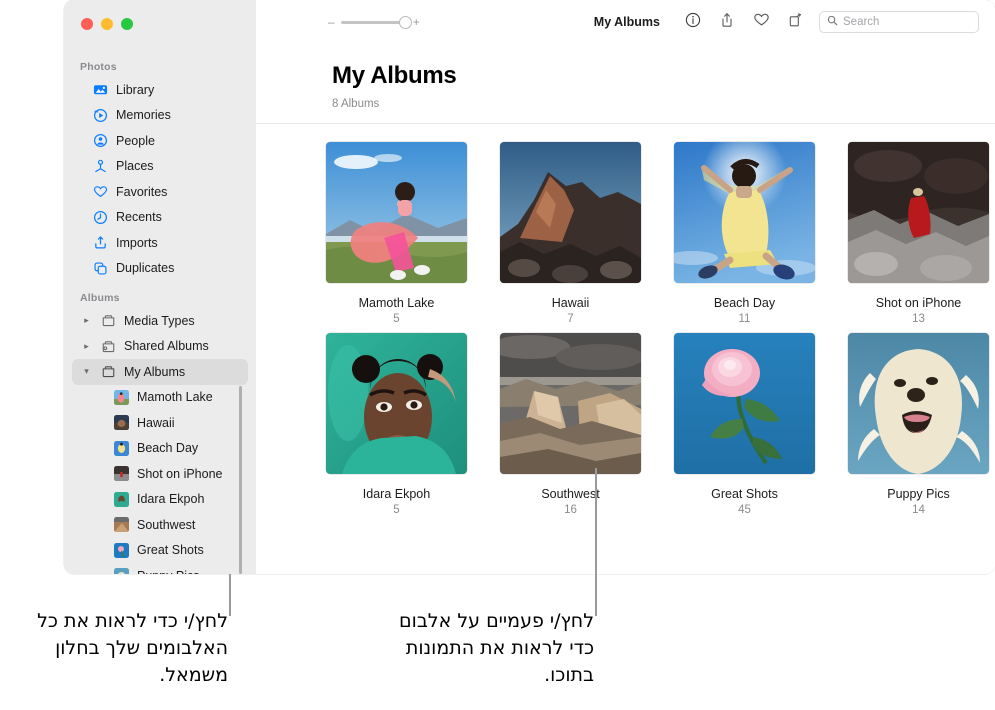 This screenshot has height=710, width=995. What do you see at coordinates (405, 22) in the screenshot?
I see `zoom-slider-knob` at bounding box center [405, 22].